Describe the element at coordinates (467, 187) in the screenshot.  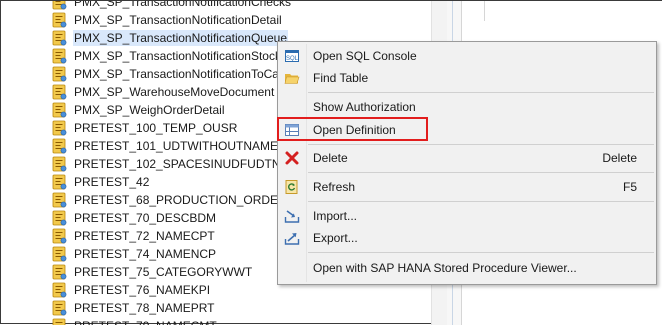
I see `menu-item-refresh: Refresh F5` at that location.